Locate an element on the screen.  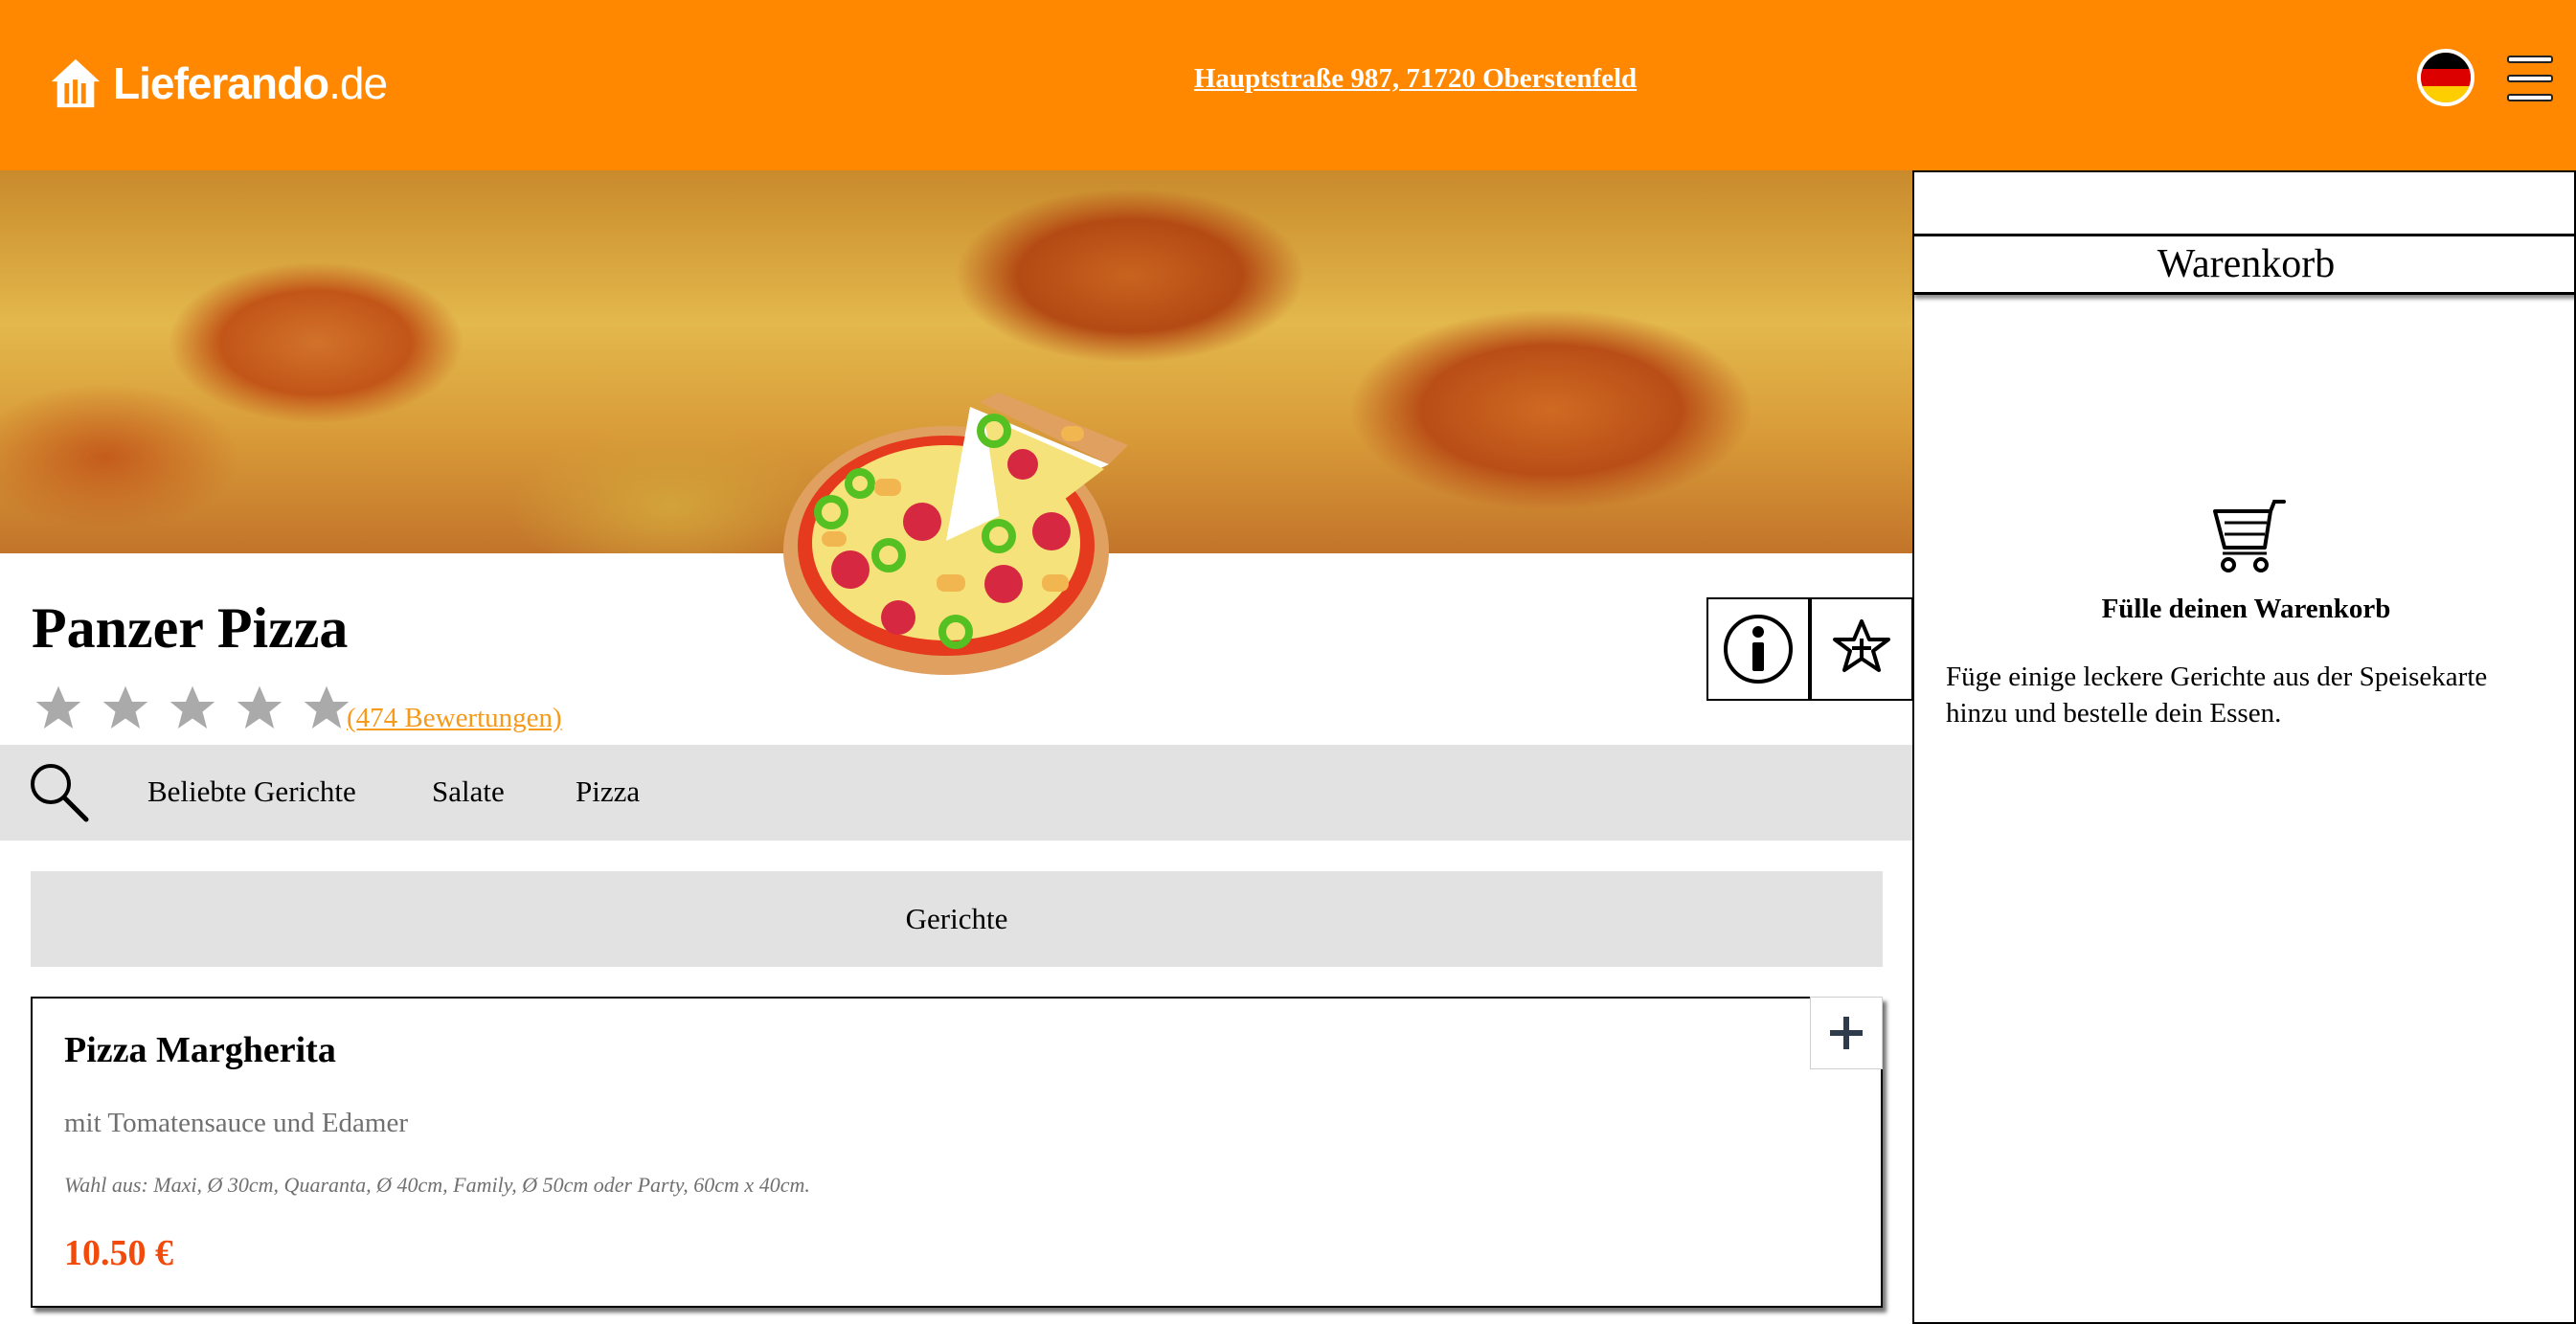
rating-stars is located at coordinates (192, 708).